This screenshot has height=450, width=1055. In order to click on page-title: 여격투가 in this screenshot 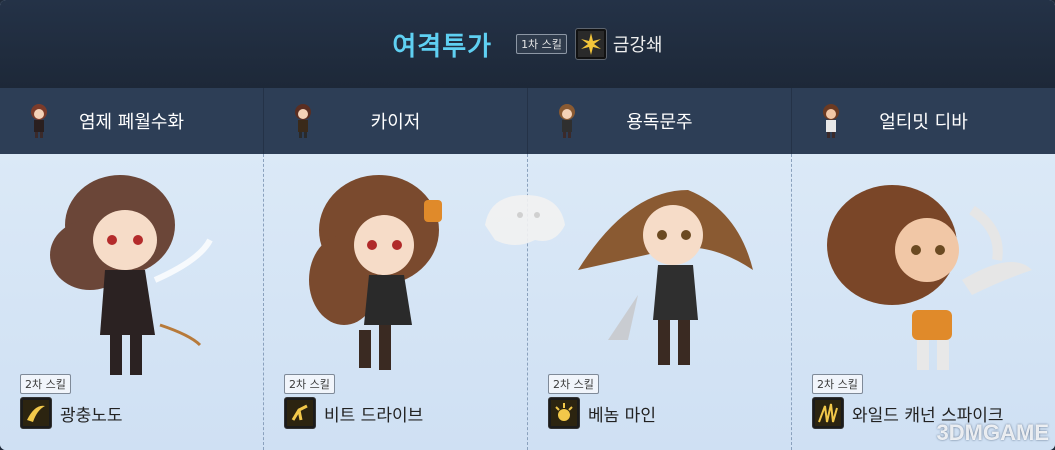, I will do `click(442, 46)`.